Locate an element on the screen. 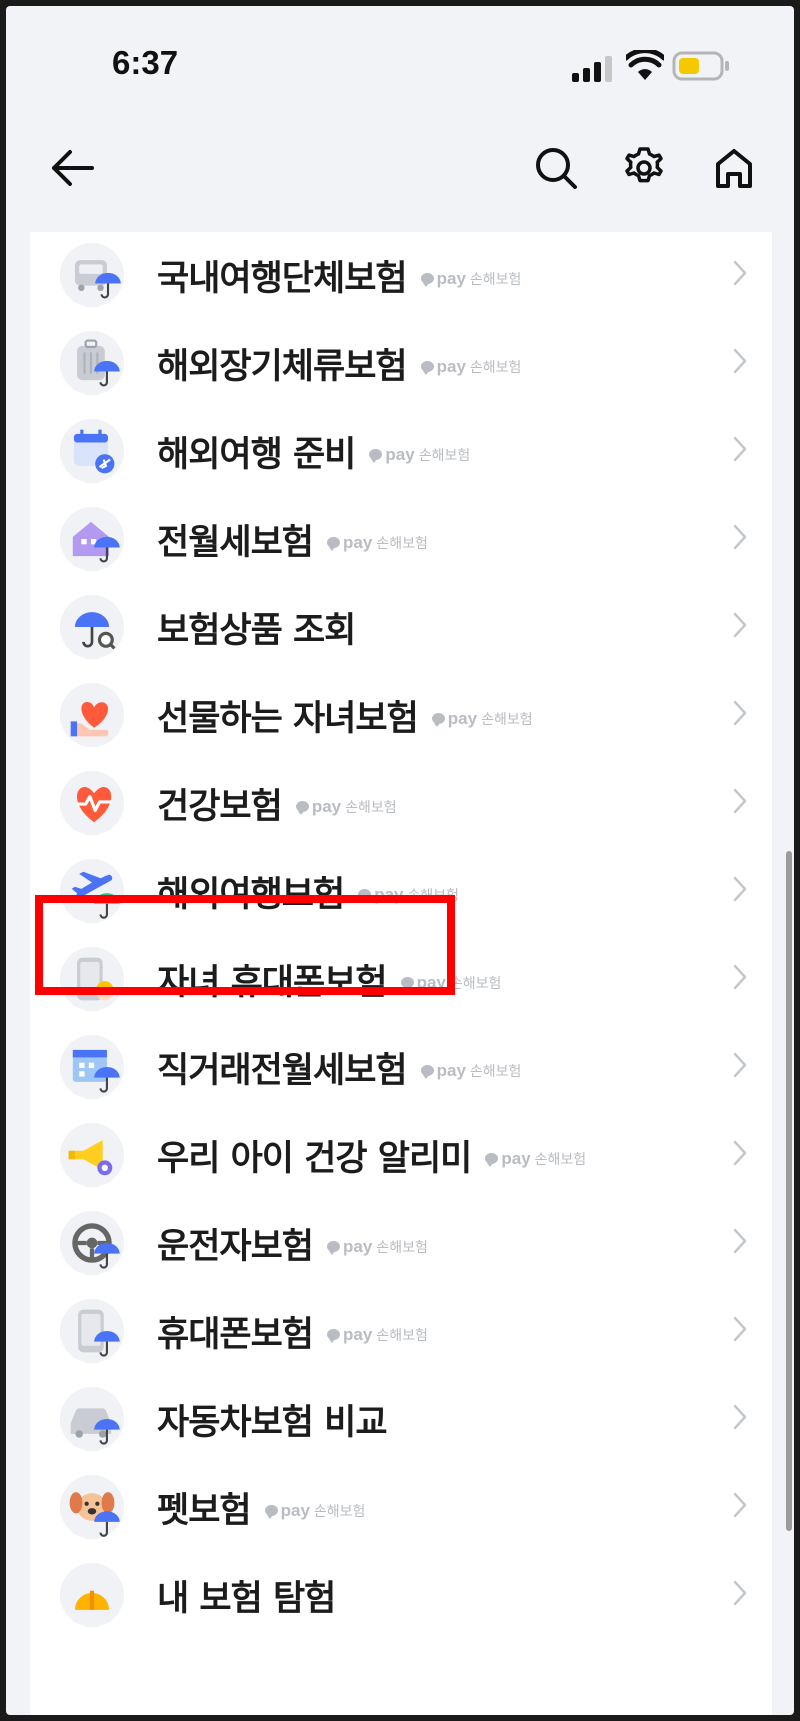 This screenshot has height=1721, width=800. heart-hand-icon is located at coordinates (92, 715).